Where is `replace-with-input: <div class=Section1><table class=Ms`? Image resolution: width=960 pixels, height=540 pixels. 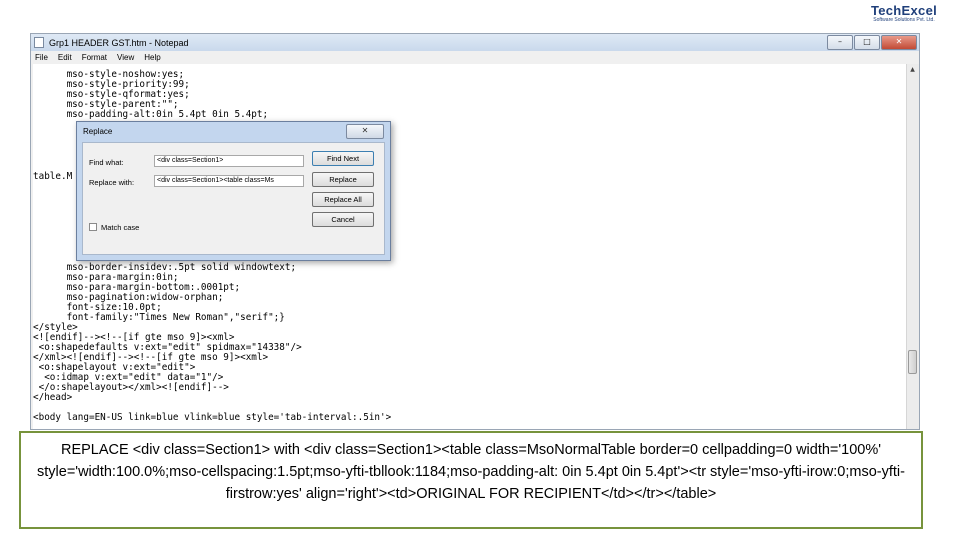 replace-with-input: <div class=Section1><table class=Ms is located at coordinates (229, 181).